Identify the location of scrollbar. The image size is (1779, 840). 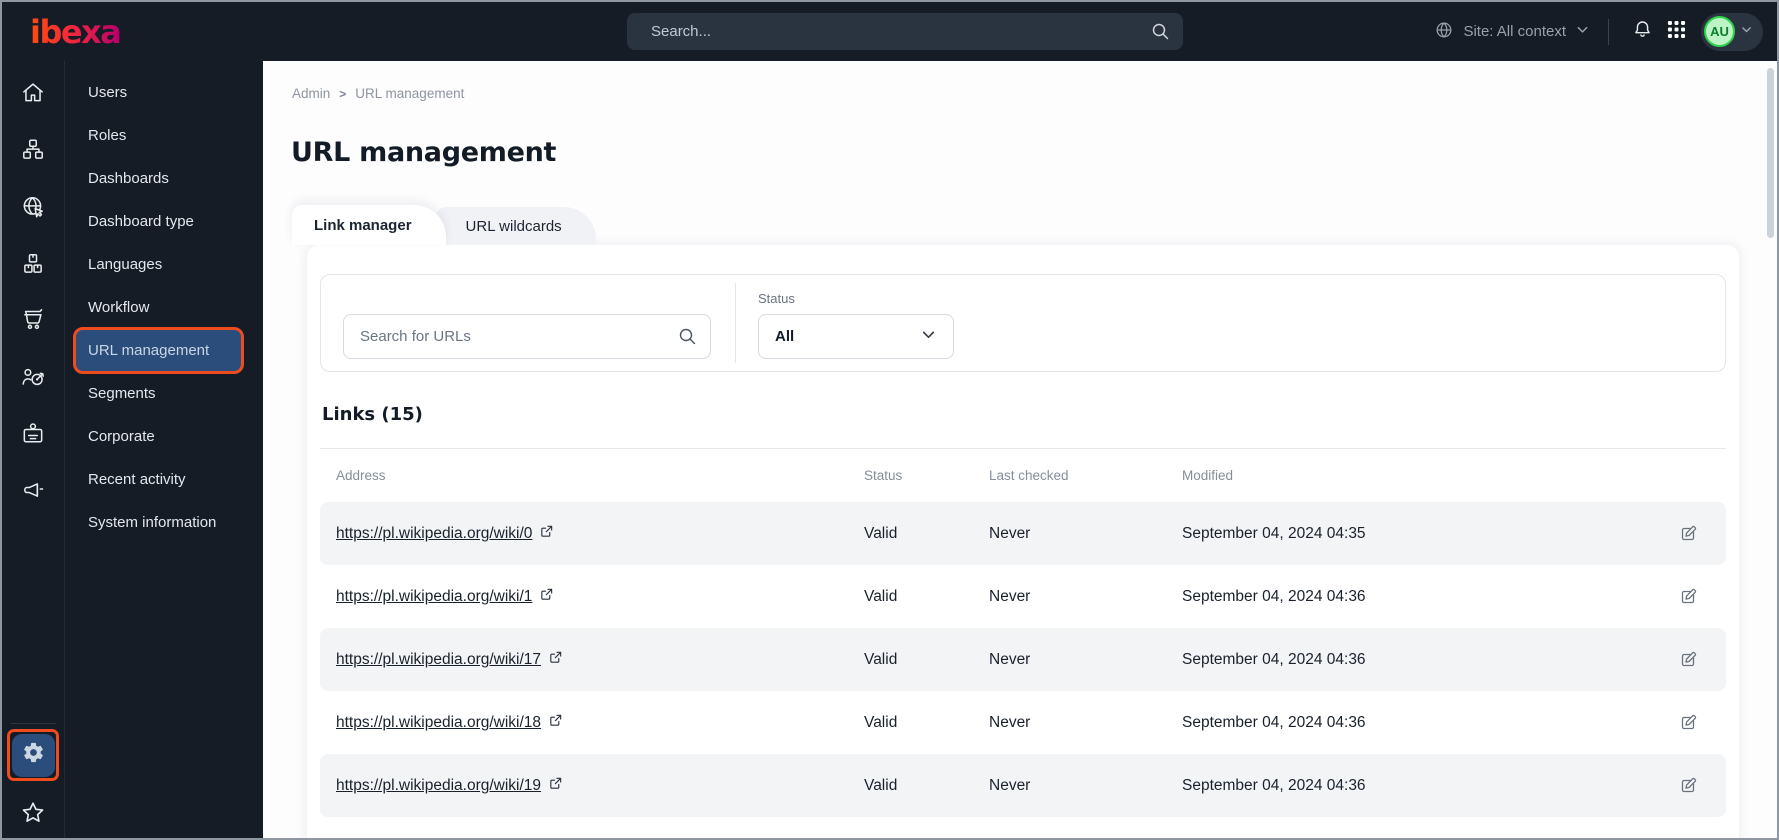
(1770, 449).